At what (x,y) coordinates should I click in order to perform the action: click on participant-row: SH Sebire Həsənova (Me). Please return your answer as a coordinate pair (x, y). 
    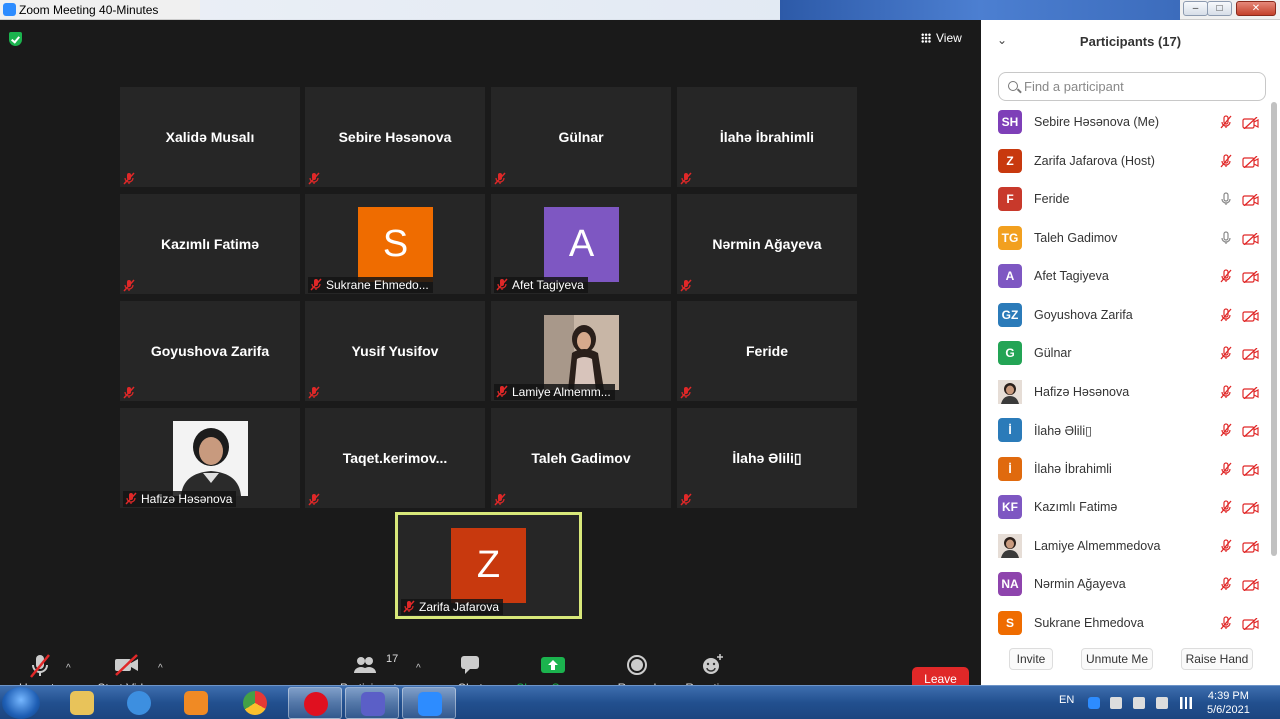
    Looking at the image, I should click on (1123, 126).